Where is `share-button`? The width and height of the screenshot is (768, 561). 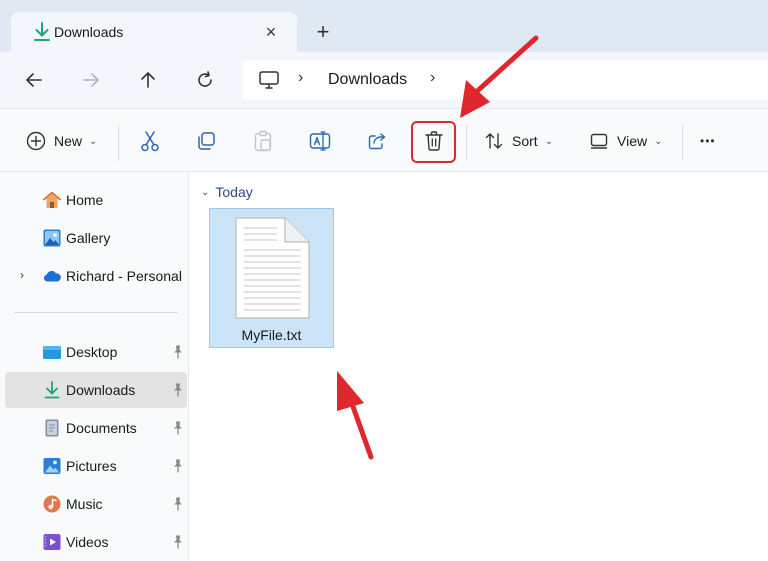 share-button is located at coordinates (377, 141).